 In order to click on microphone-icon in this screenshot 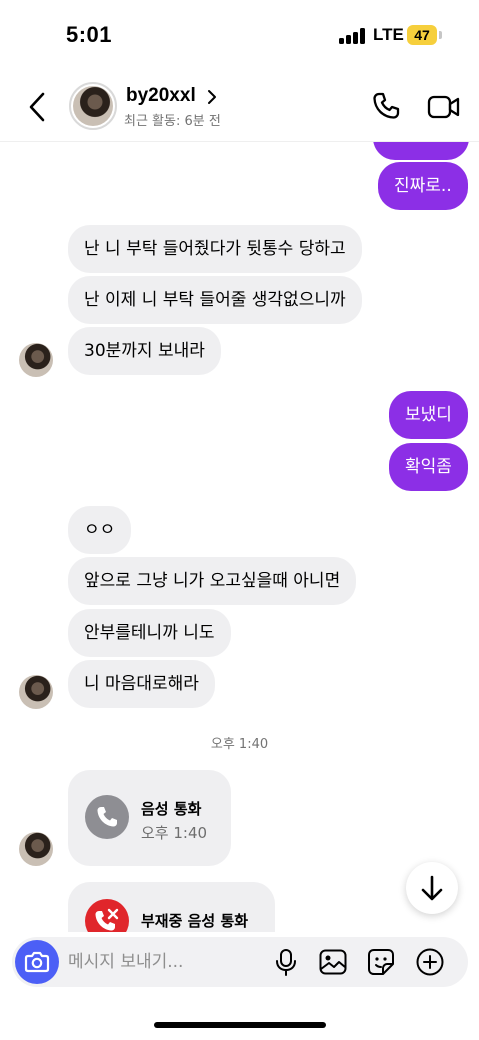, I will do `click(286, 962)`.